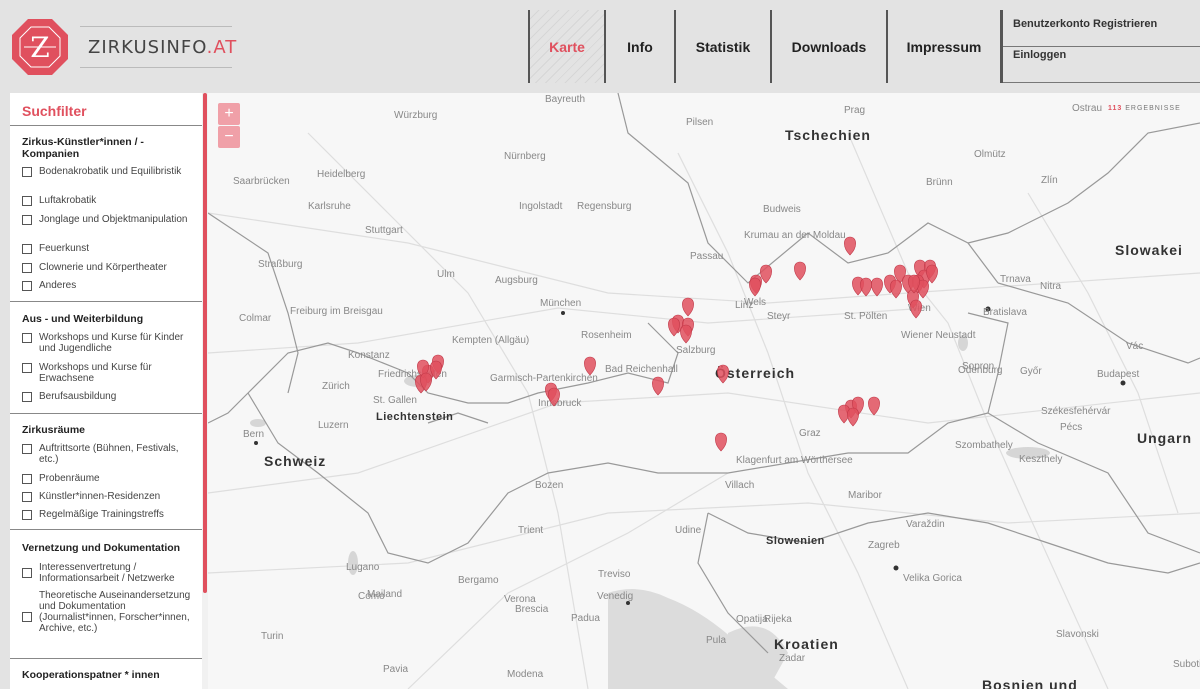 This screenshot has width=1200, height=689. Describe the element at coordinates (111, 248) in the screenshot. I see `filter-option: Feuerkunst` at that location.